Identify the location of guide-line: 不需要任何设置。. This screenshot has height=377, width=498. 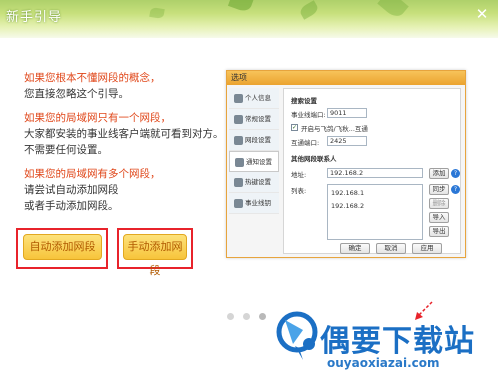
(66, 150).